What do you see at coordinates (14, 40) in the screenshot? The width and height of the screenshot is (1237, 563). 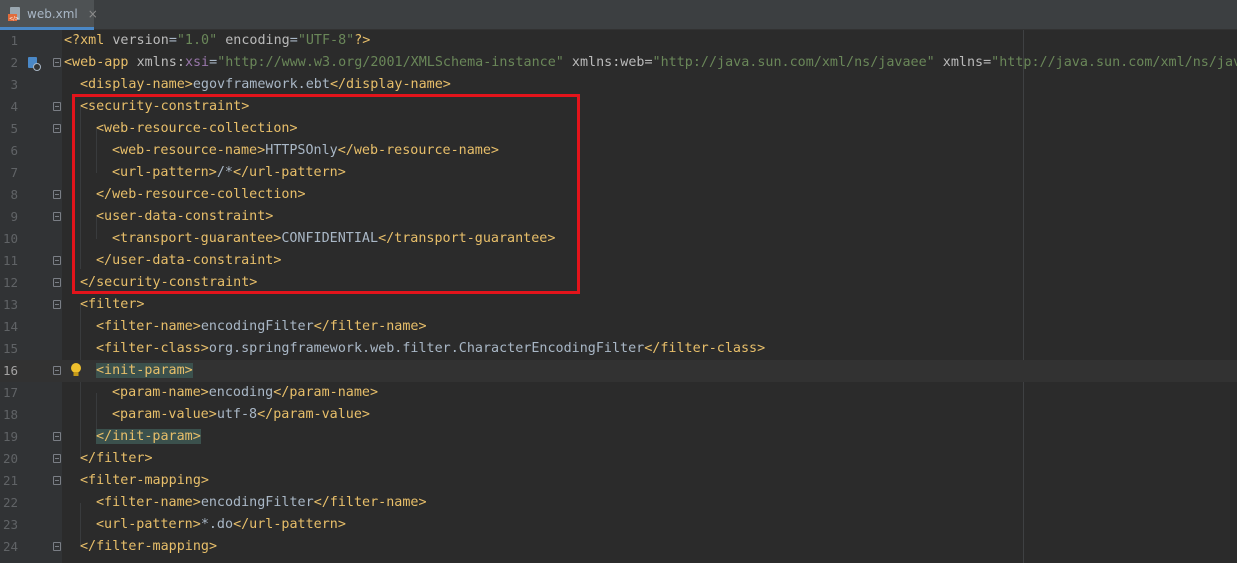 I see `line-number: 1` at bounding box center [14, 40].